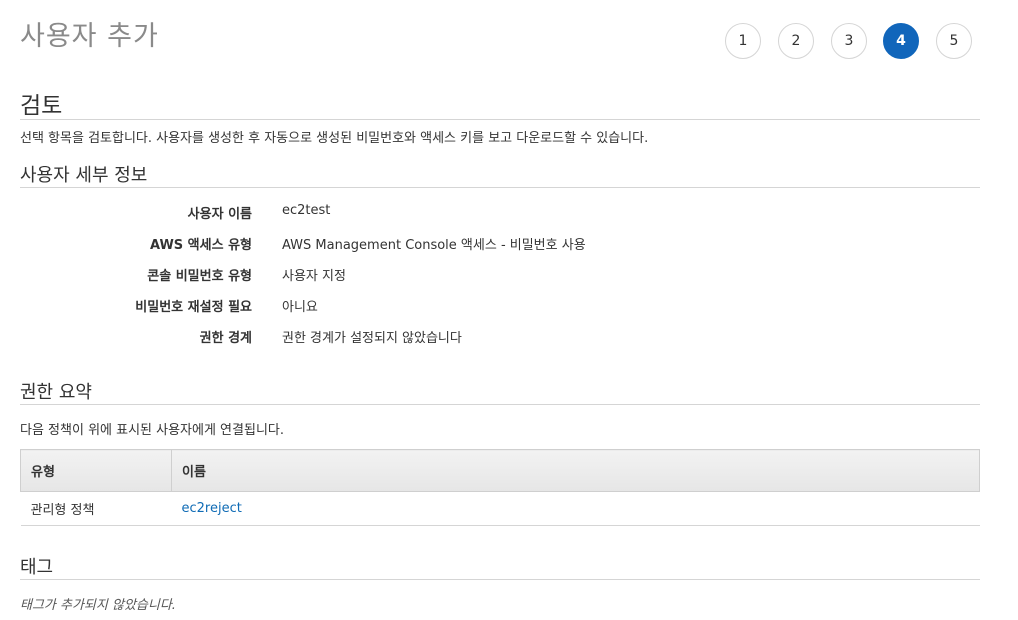  What do you see at coordinates (434, 245) in the screenshot?
I see `detail-value: AWS Management Console 액세스 - 비밀번호 사용` at bounding box center [434, 245].